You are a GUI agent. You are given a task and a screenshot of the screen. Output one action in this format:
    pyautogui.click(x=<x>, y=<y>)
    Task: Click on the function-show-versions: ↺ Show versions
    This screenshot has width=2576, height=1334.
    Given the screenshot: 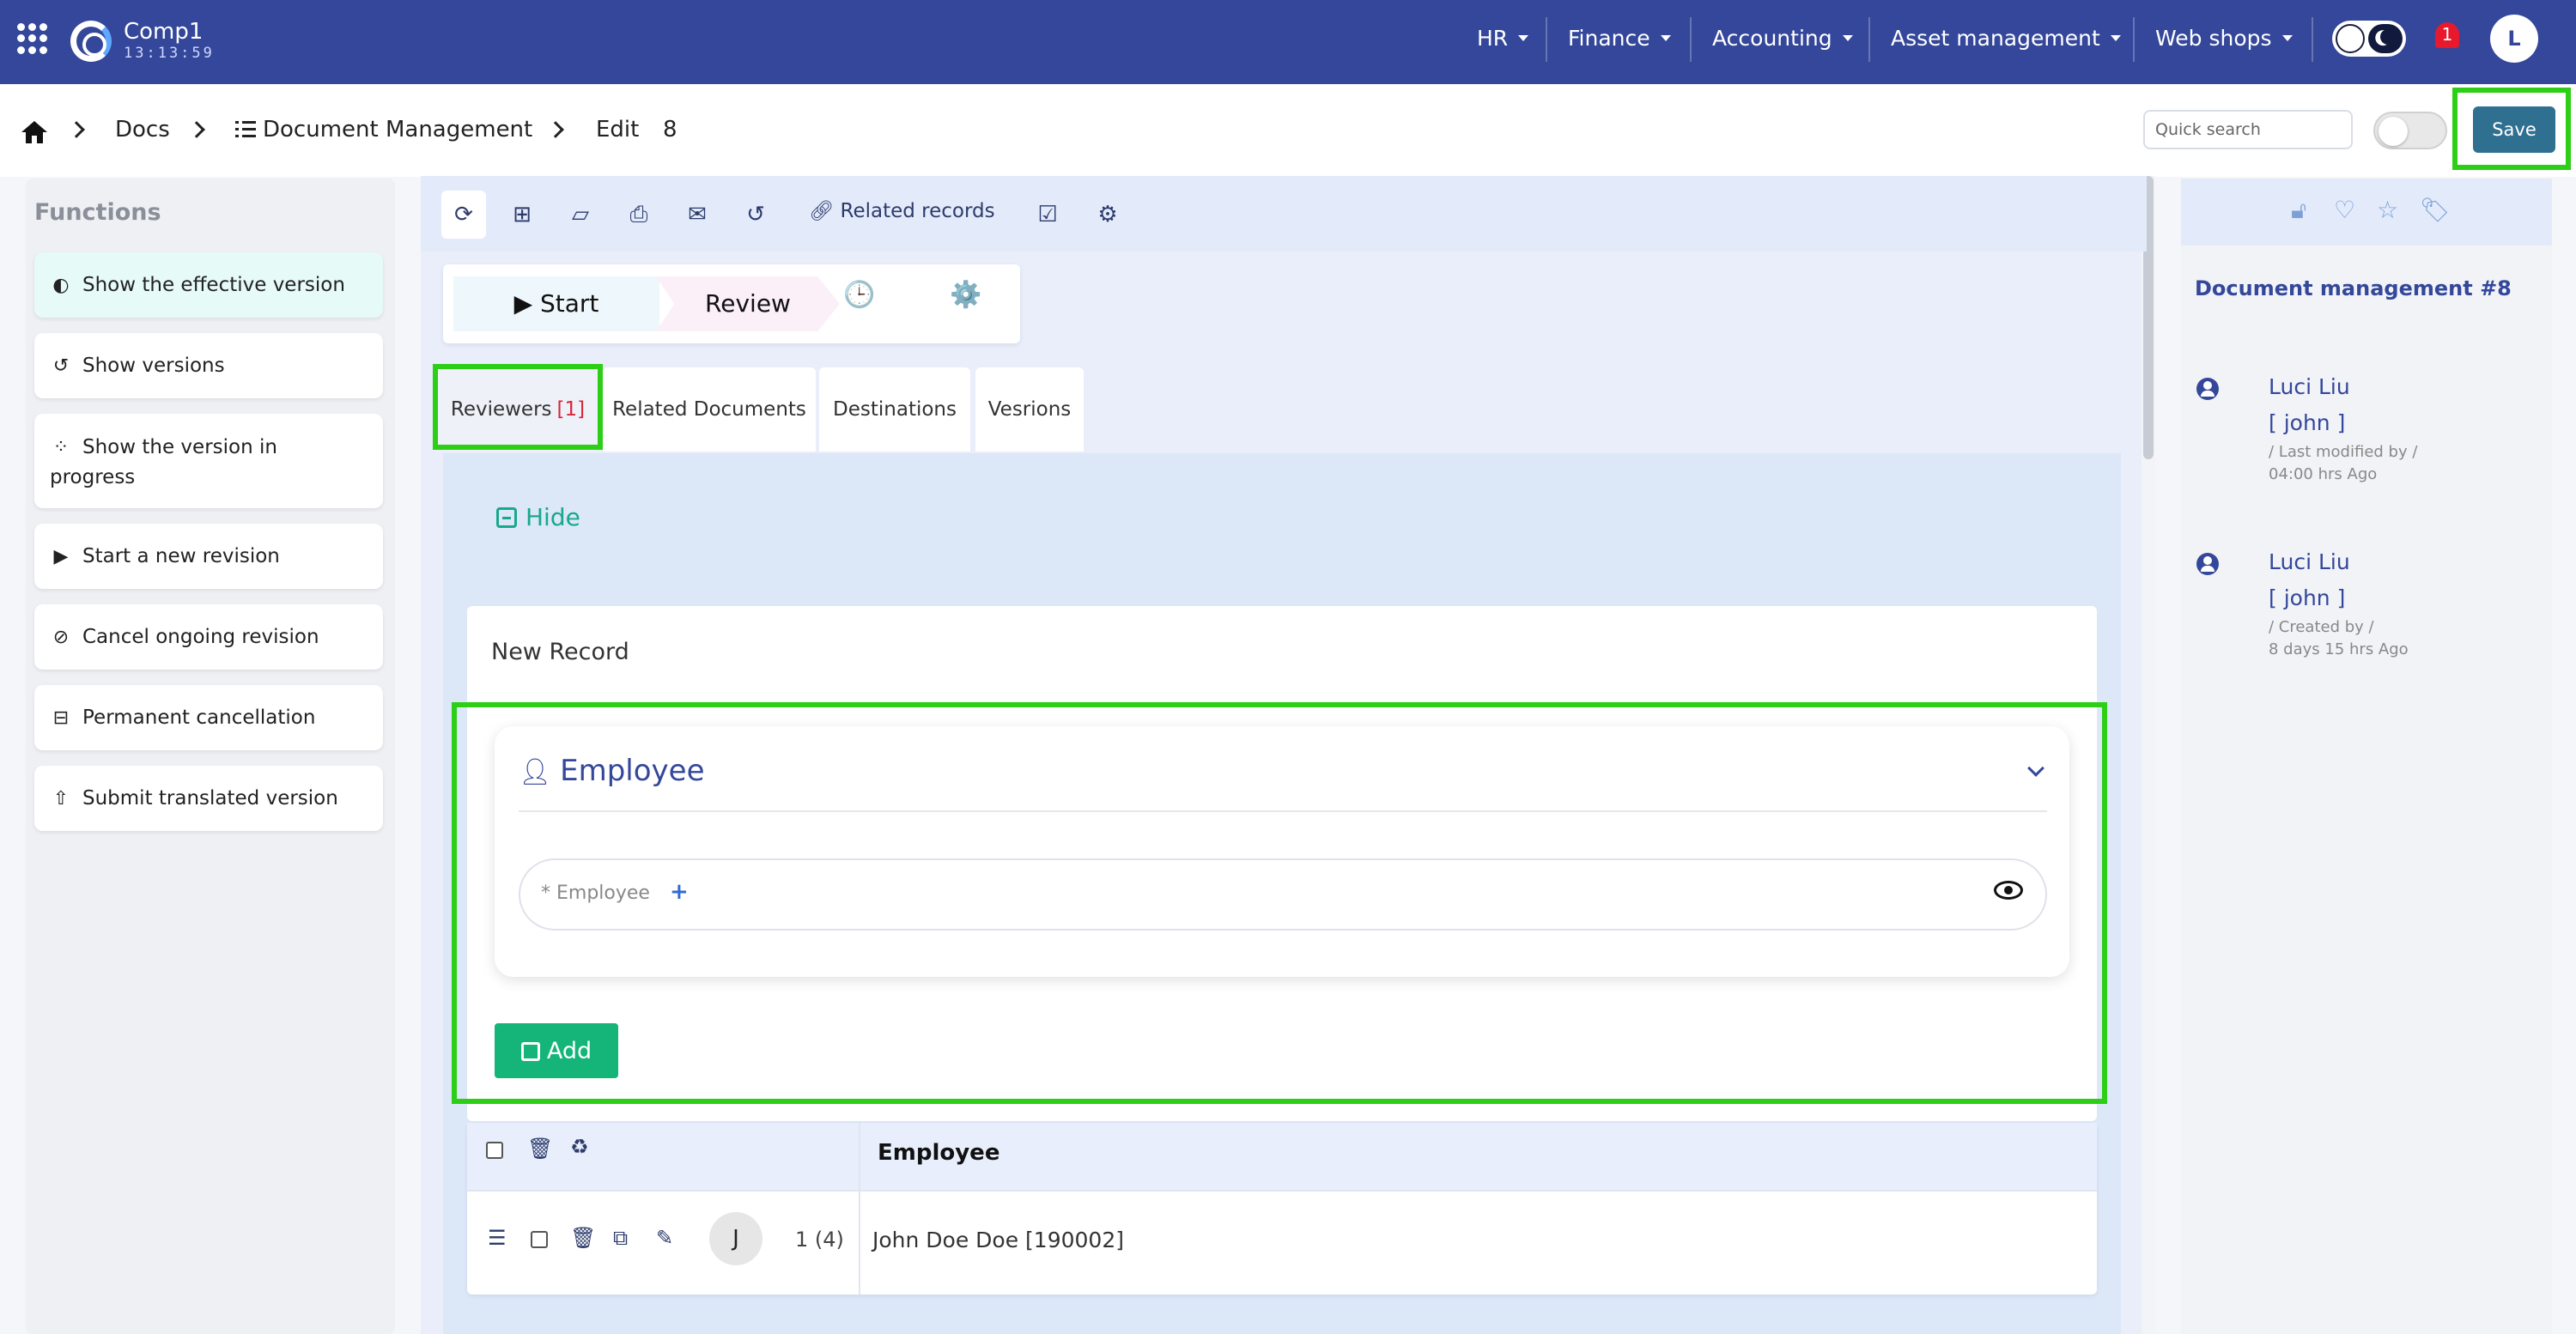 What is the action you would take?
    pyautogui.click(x=208, y=365)
    